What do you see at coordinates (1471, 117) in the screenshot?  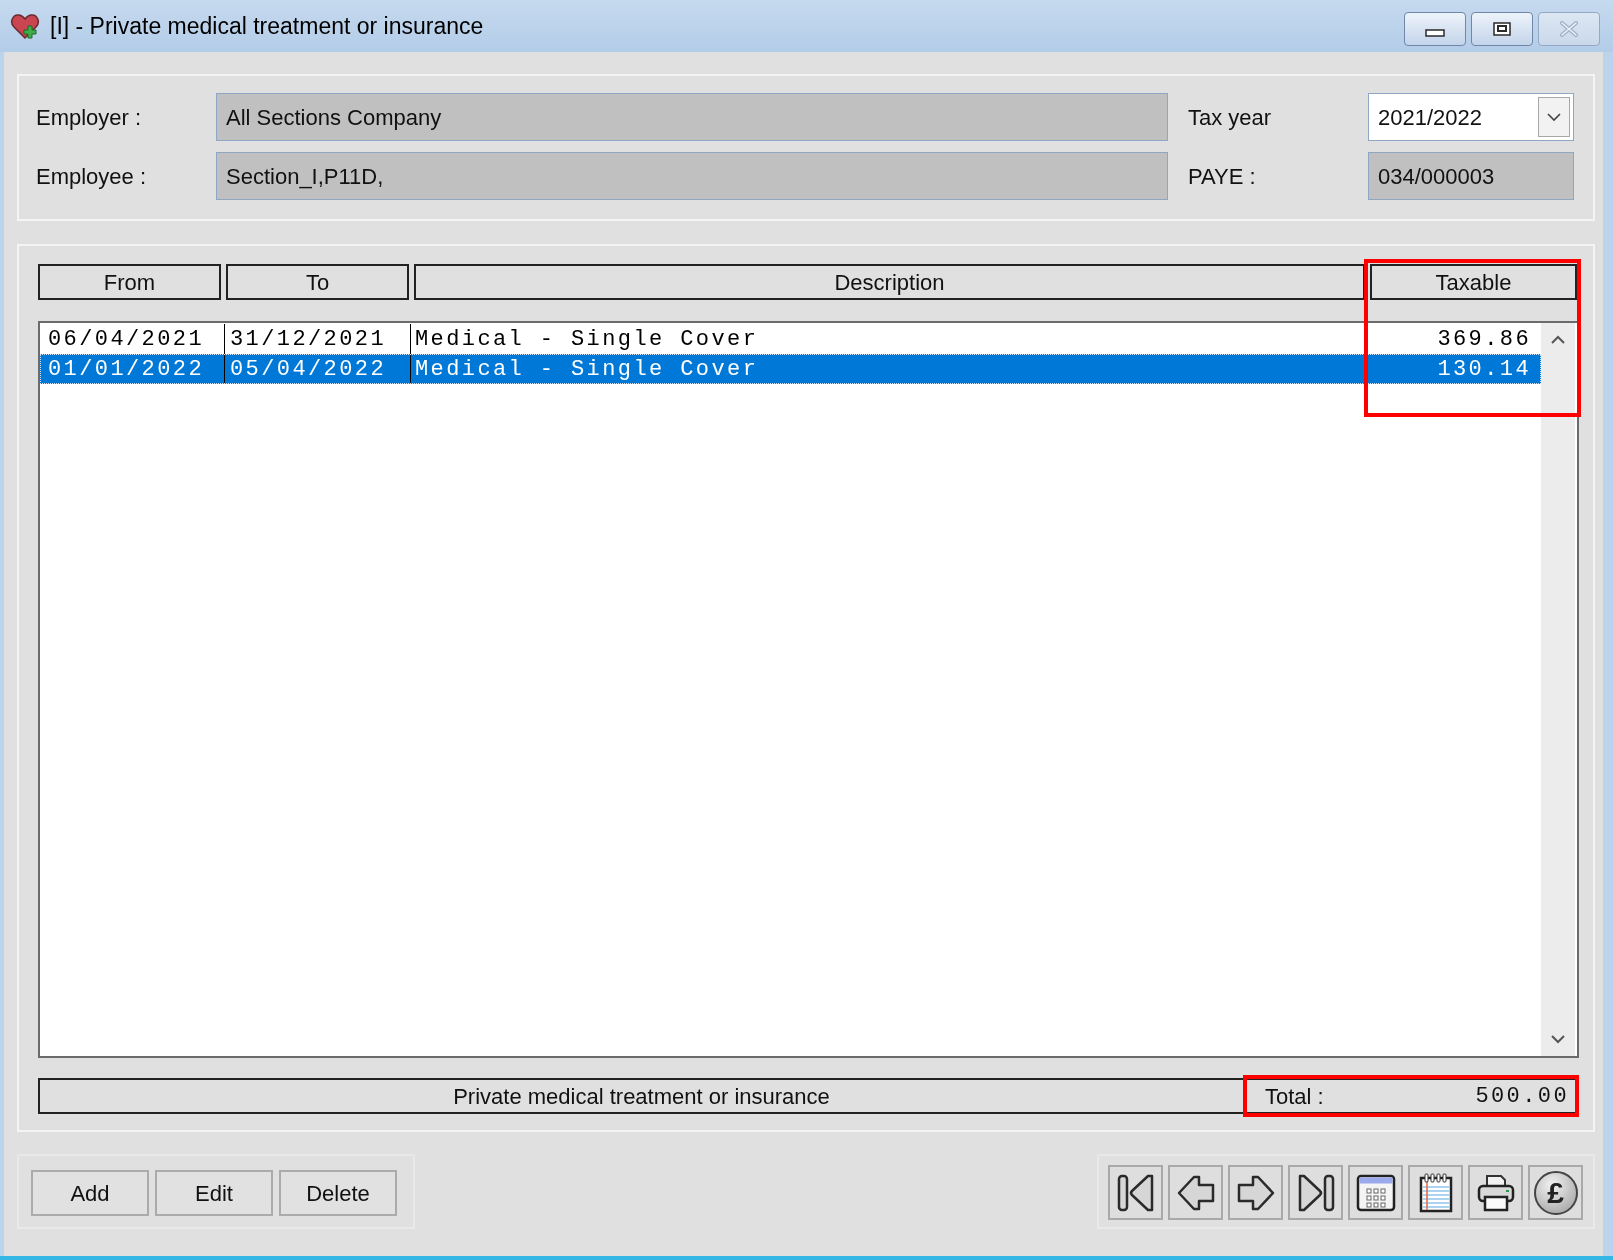 I see `dropdown: 2021/2022` at bounding box center [1471, 117].